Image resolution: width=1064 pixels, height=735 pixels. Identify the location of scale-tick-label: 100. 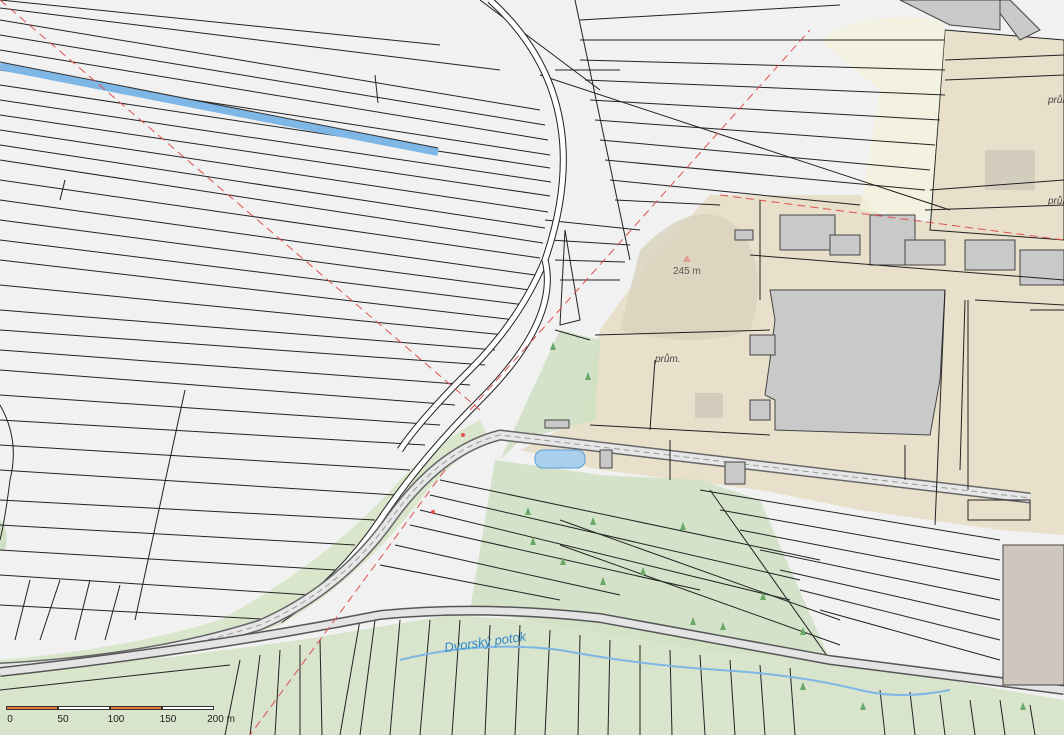
(116, 719).